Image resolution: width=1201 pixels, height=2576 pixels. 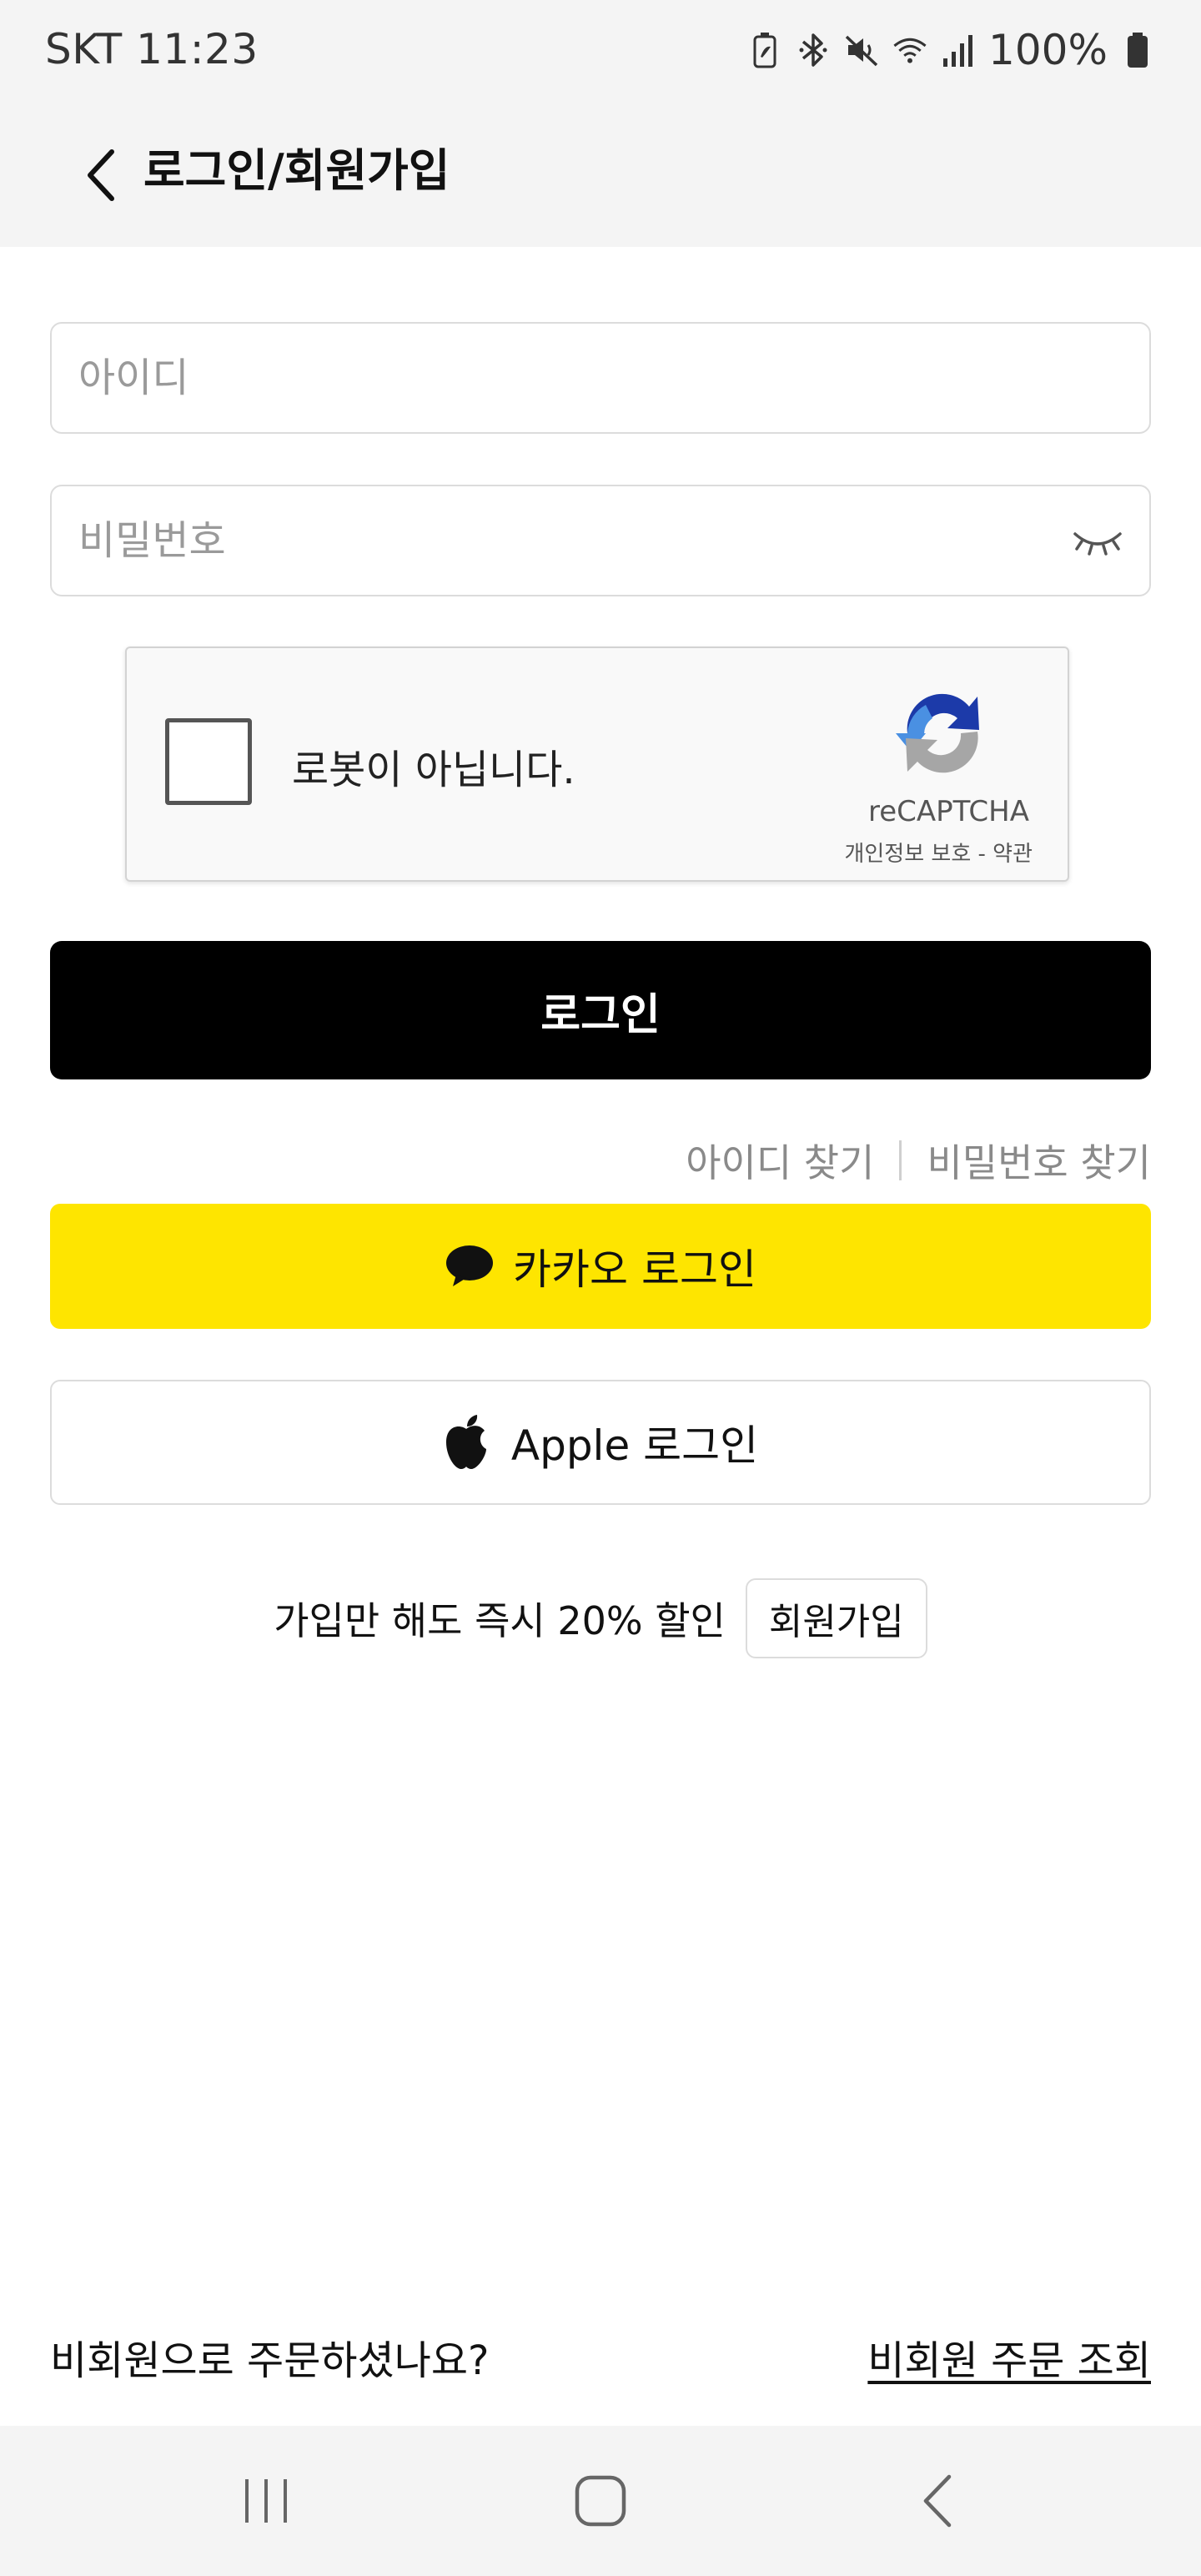 What do you see at coordinates (939, 852) in the screenshot?
I see `recaptcha-terms-link: 개인정보 보호 - 약관` at bounding box center [939, 852].